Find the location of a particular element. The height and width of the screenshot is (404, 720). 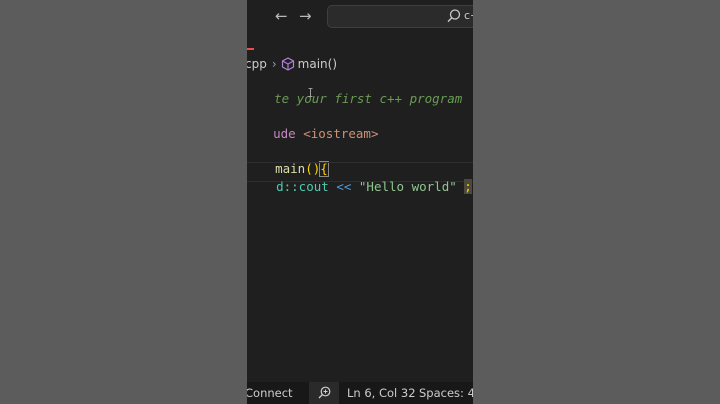

semicolon: ; is located at coordinates (468, 186).